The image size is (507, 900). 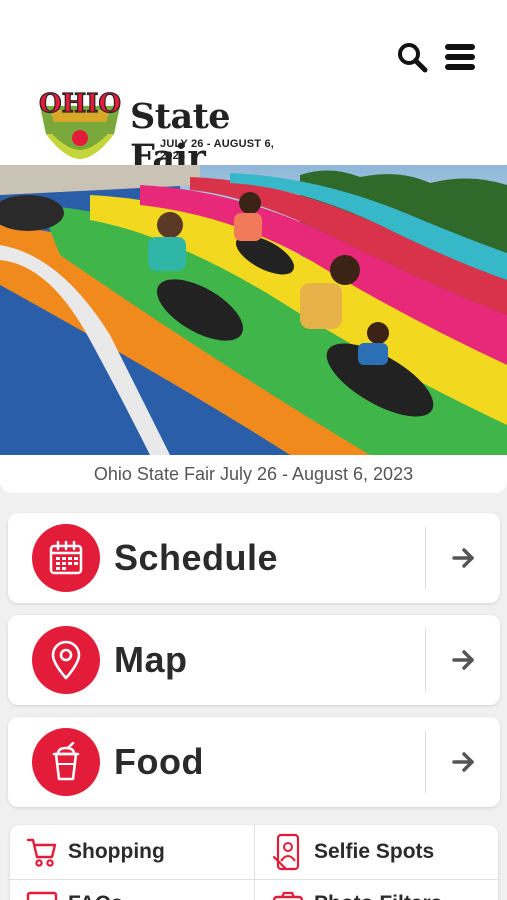 I want to click on schedule-card: Schedule, so click(x=254, y=558).